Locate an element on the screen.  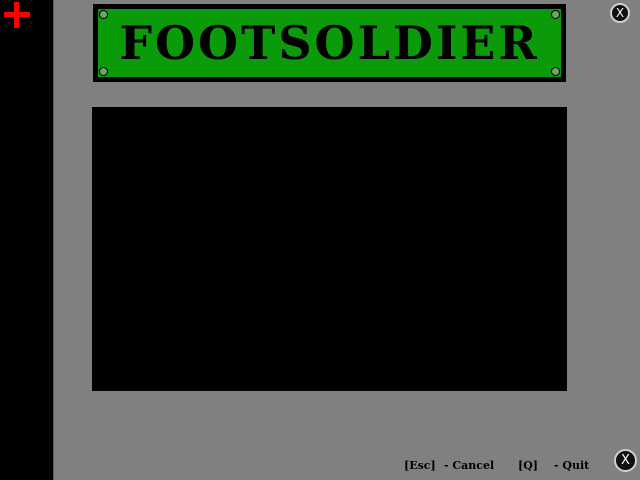
title-banner: FOOTSOLDIER is located at coordinates (329, 43).